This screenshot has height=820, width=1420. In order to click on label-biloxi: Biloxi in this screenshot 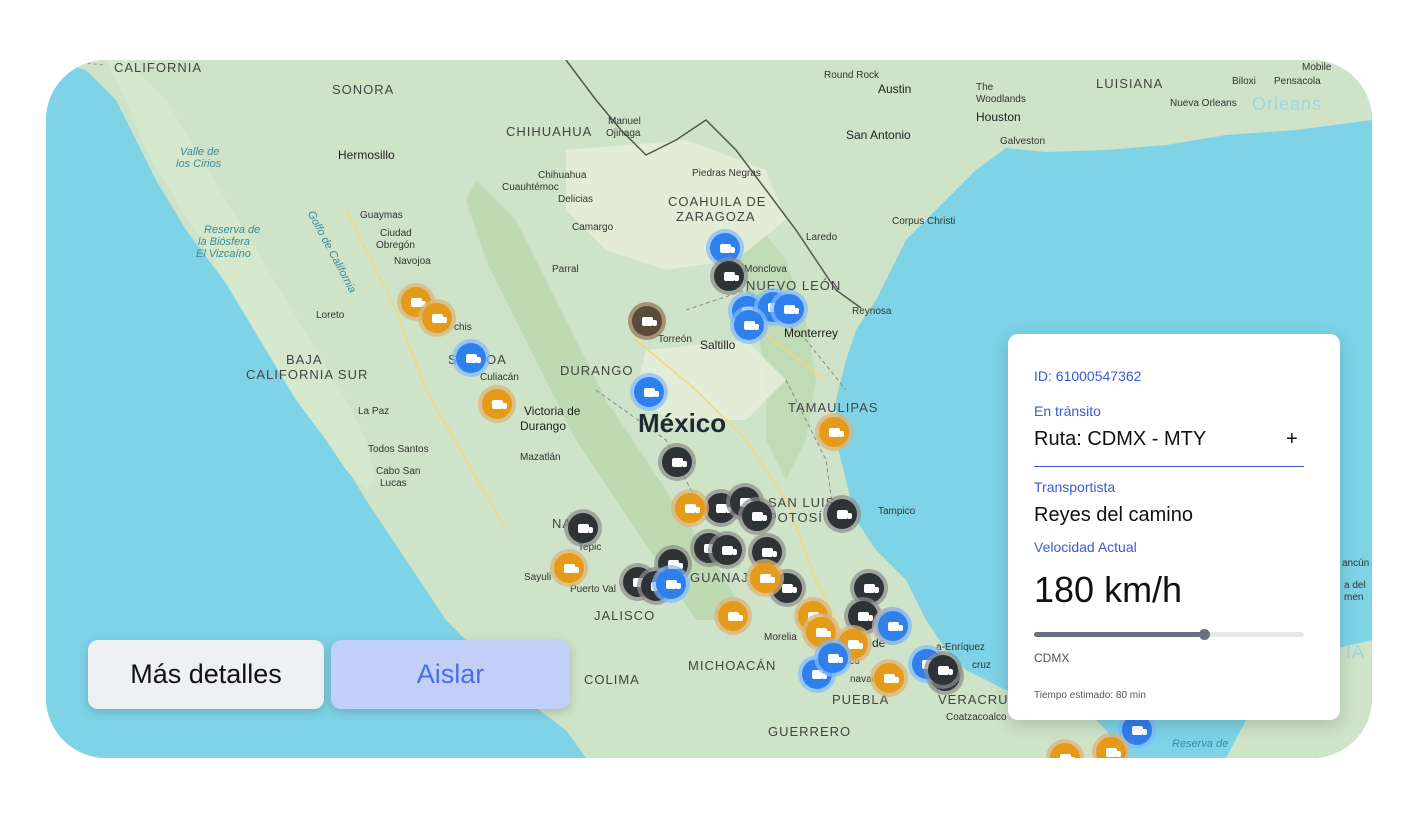, I will do `click(1244, 81)`.